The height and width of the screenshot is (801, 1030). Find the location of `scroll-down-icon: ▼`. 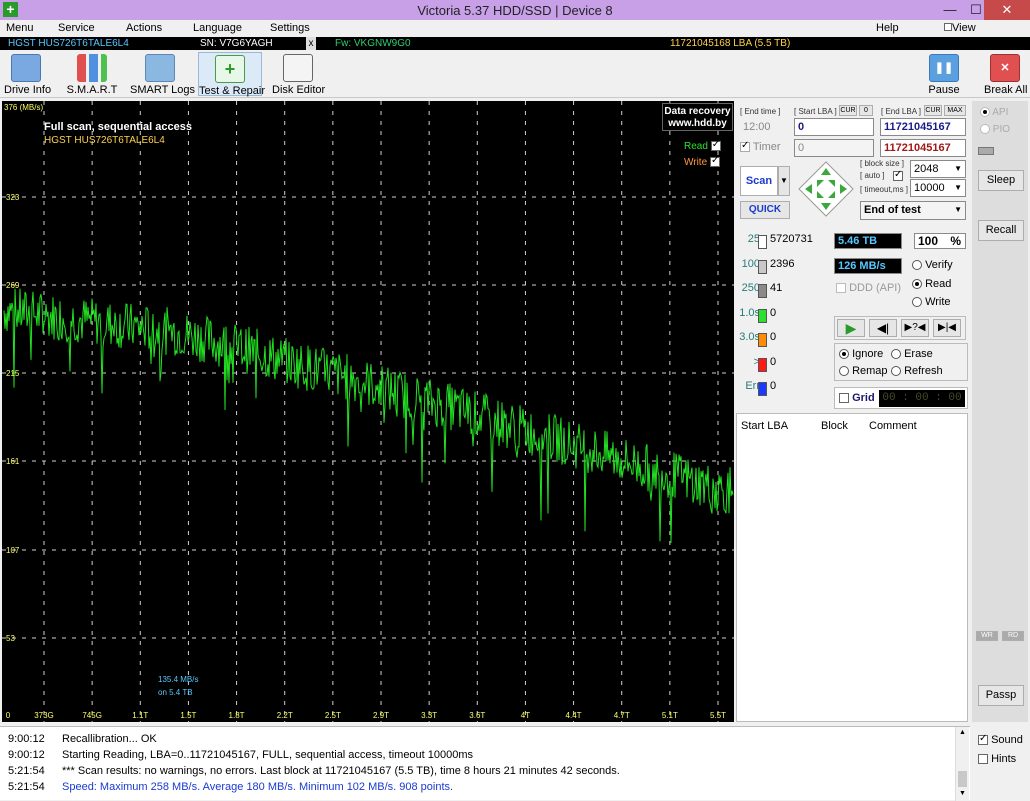

scroll-down-icon: ▼ is located at coordinates (962, 793).